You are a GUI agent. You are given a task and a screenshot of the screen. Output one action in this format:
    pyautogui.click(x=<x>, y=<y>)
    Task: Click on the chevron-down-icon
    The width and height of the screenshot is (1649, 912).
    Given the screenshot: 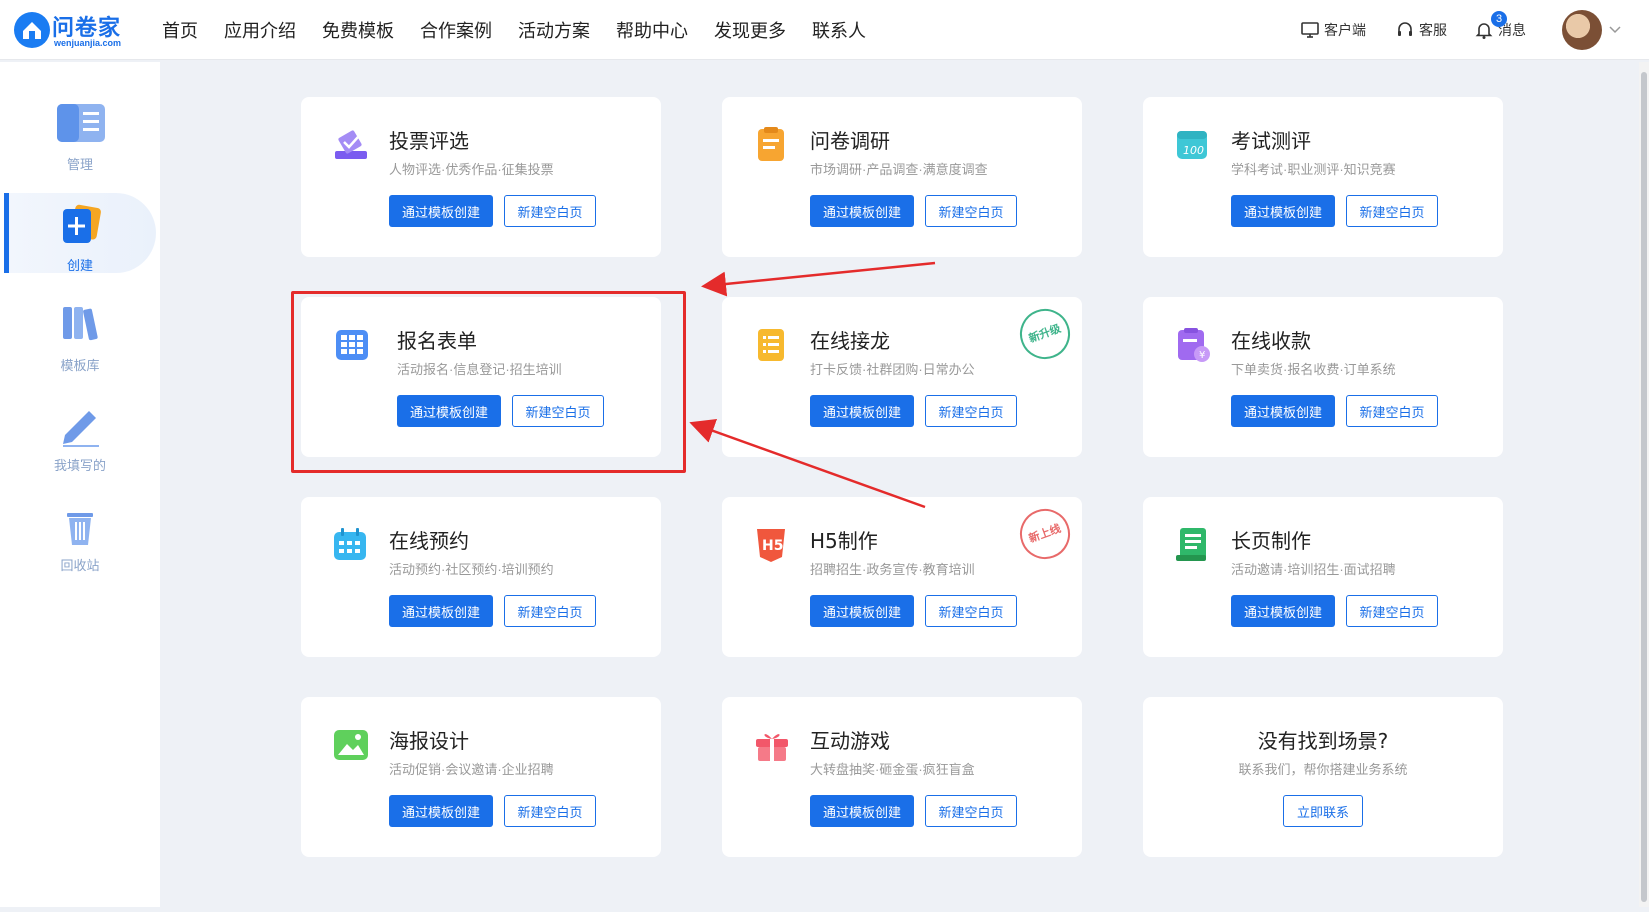 What is the action you would take?
    pyautogui.click(x=1615, y=29)
    